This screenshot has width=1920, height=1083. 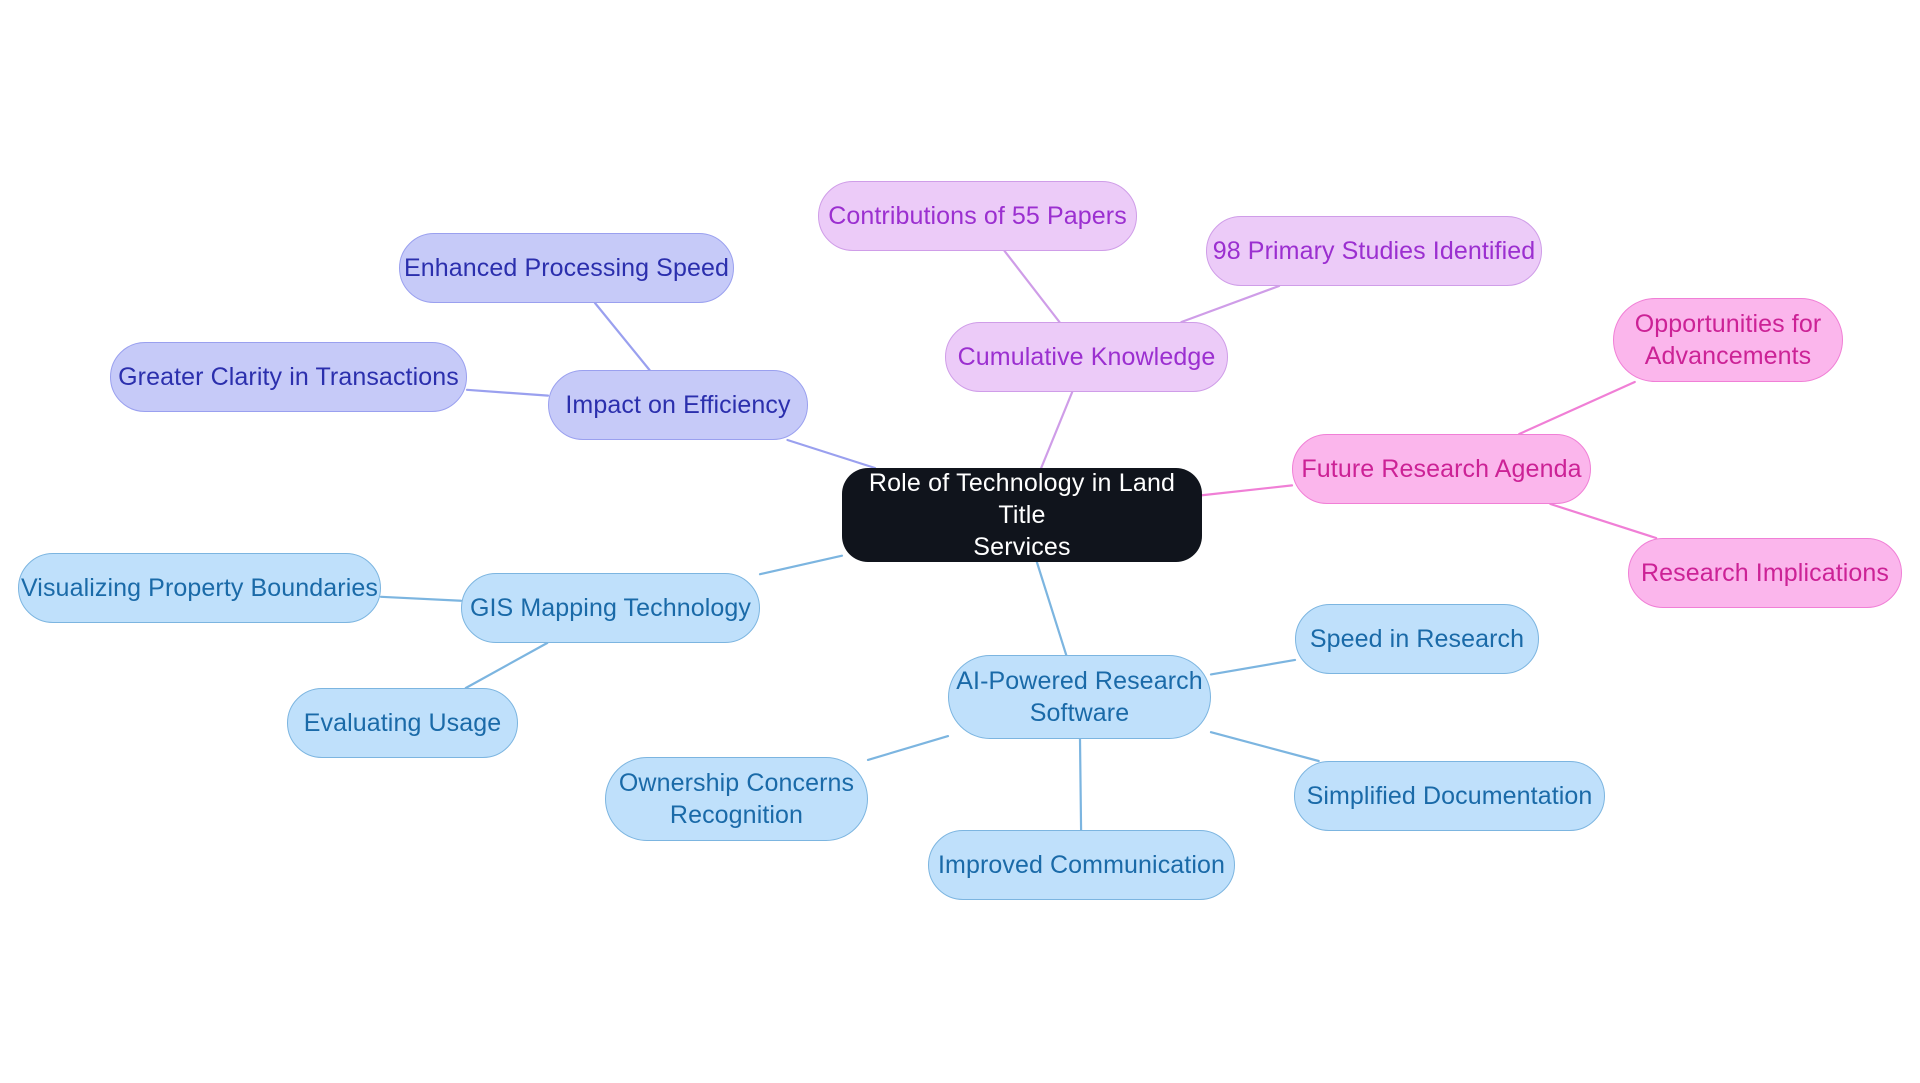 I want to click on mindmap-edge-impact-efficiency-to-enhanced-processing-speed, so click(x=622, y=336).